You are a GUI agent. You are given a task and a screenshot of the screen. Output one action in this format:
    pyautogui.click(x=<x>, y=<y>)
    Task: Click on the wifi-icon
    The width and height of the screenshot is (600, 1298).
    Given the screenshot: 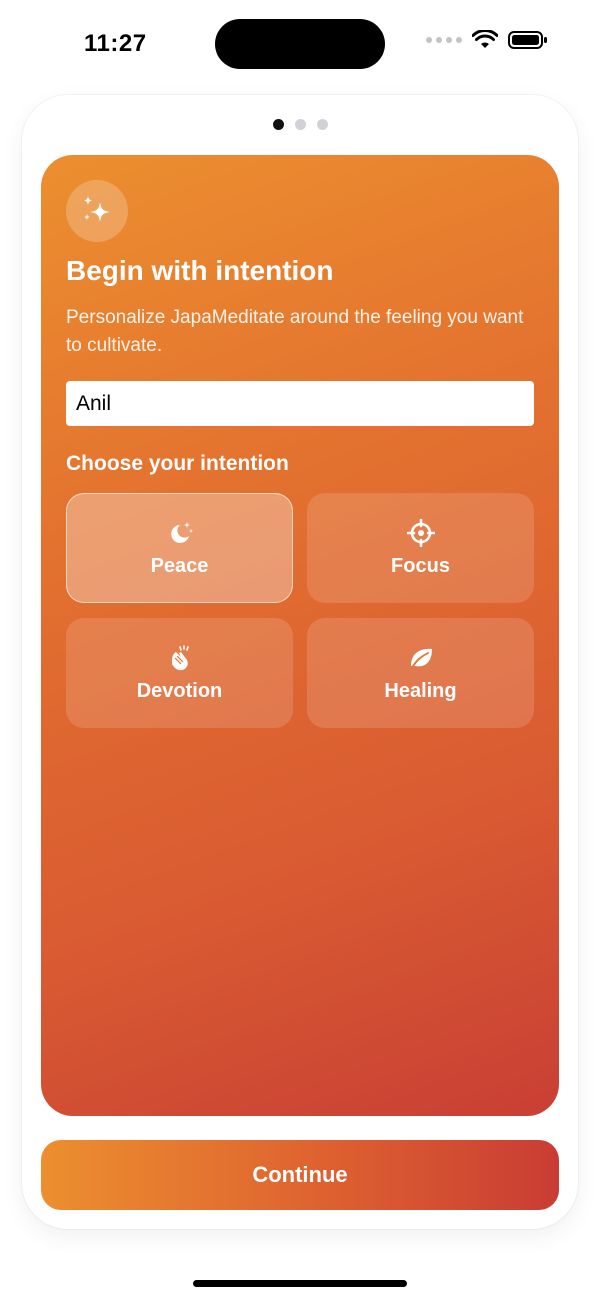 What is the action you would take?
    pyautogui.click(x=485, y=39)
    